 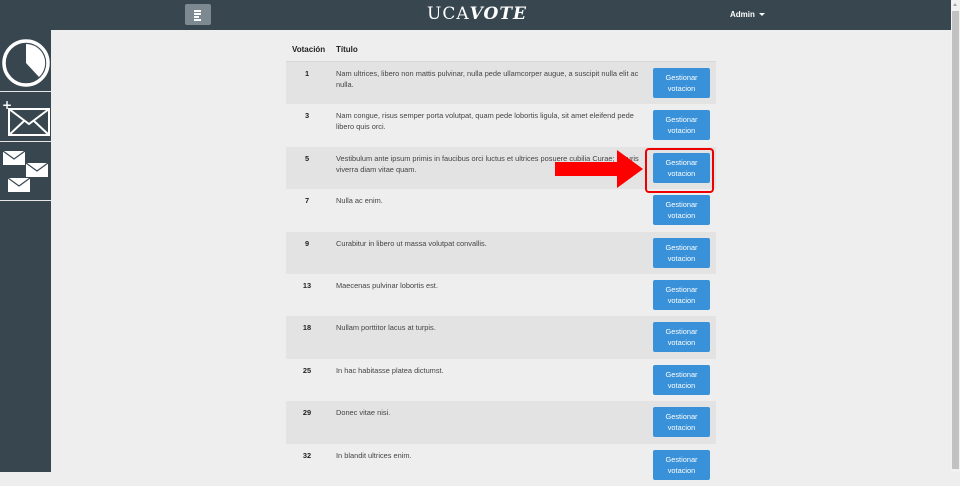 What do you see at coordinates (307, 328) in the screenshot?
I see `votacion-id: 18` at bounding box center [307, 328].